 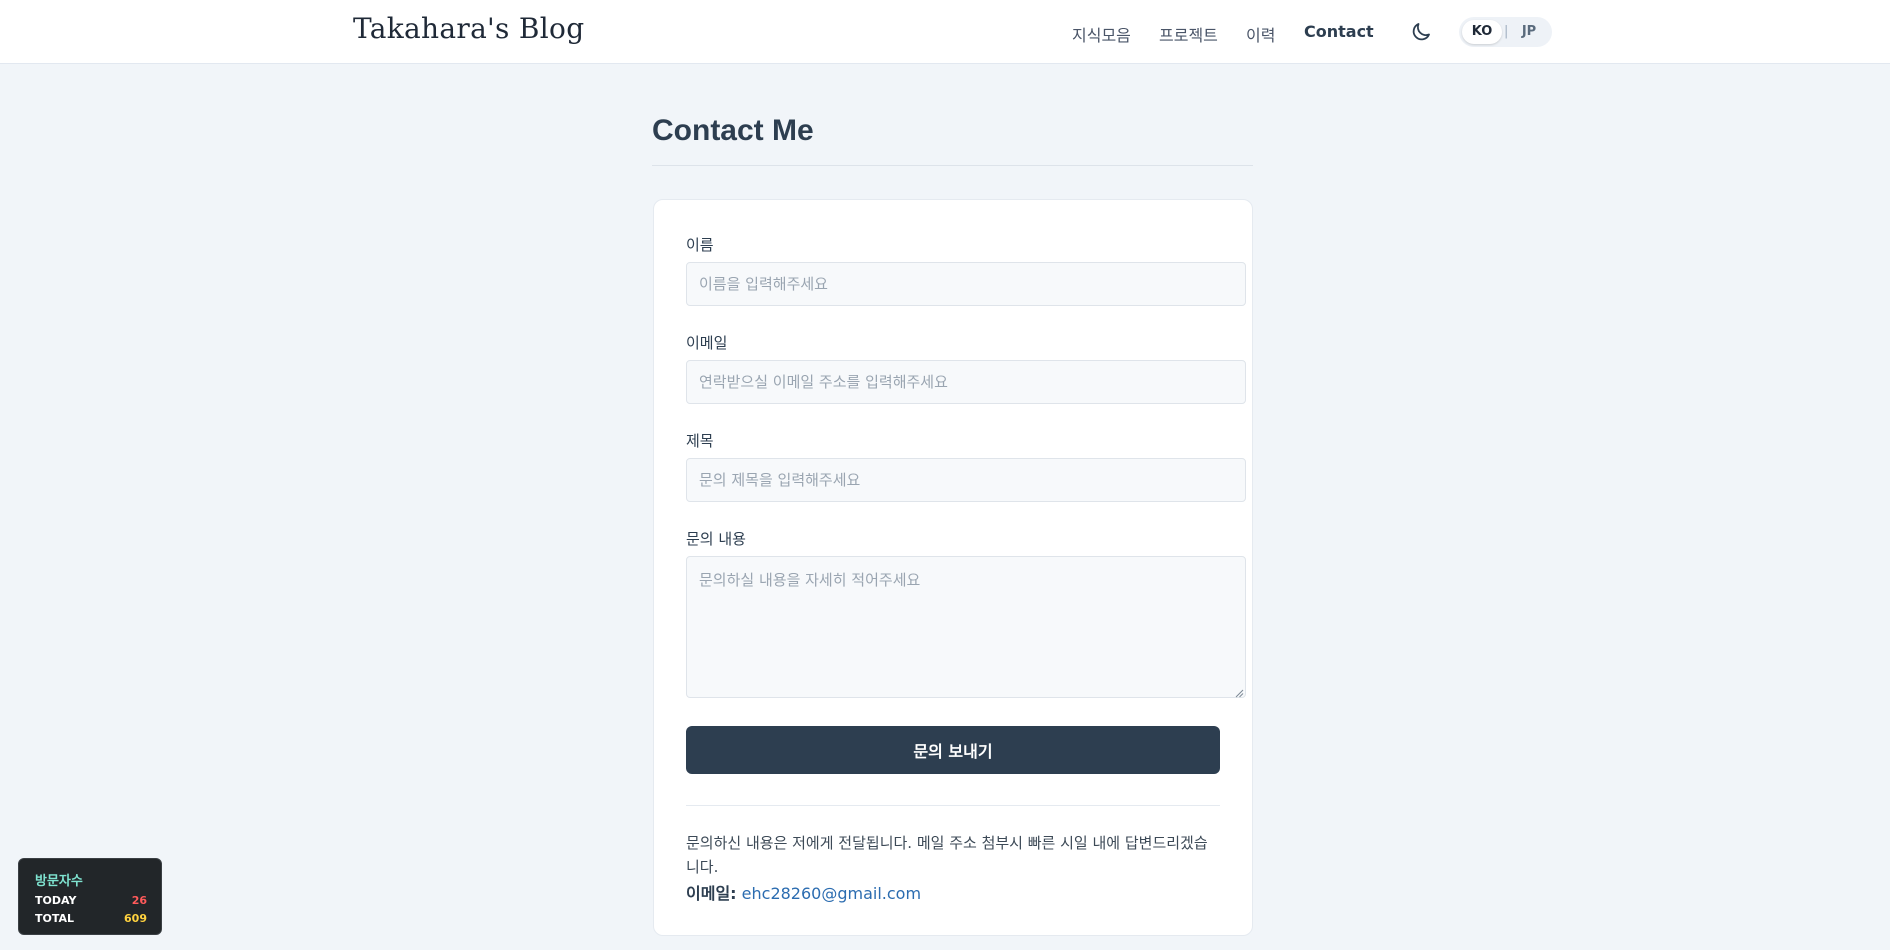 I want to click on visitor-total-count: 609, so click(x=135, y=918).